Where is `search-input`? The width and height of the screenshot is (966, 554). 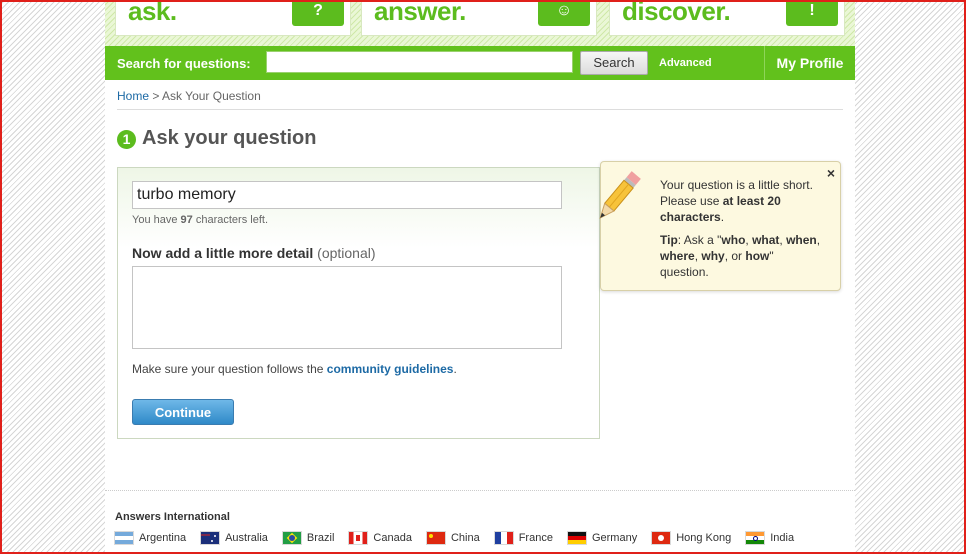 search-input is located at coordinates (419, 62).